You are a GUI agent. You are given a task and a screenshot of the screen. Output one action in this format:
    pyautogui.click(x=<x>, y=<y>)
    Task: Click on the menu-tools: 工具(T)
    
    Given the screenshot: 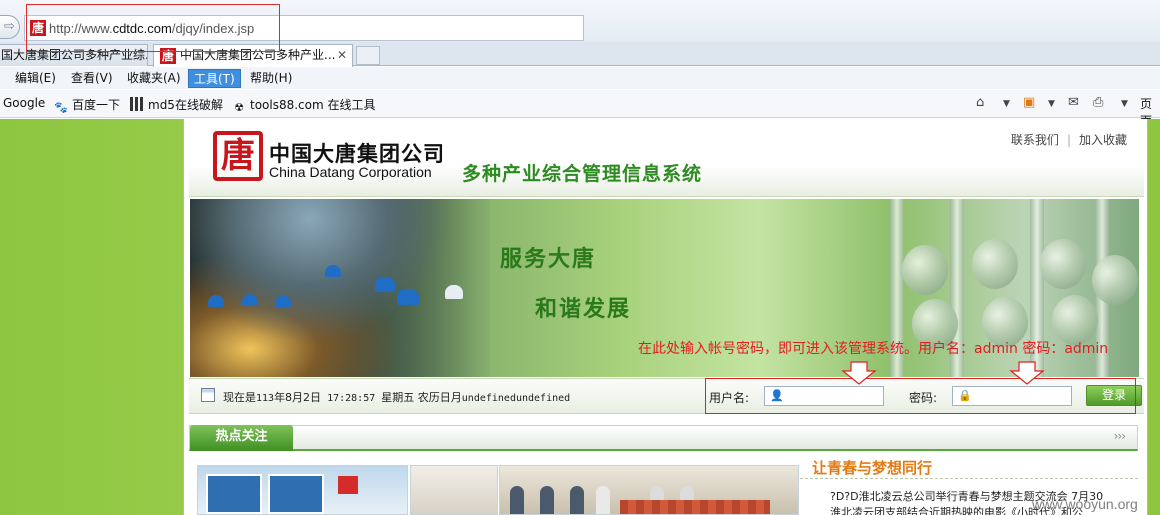 What is the action you would take?
    pyautogui.click(x=214, y=78)
    